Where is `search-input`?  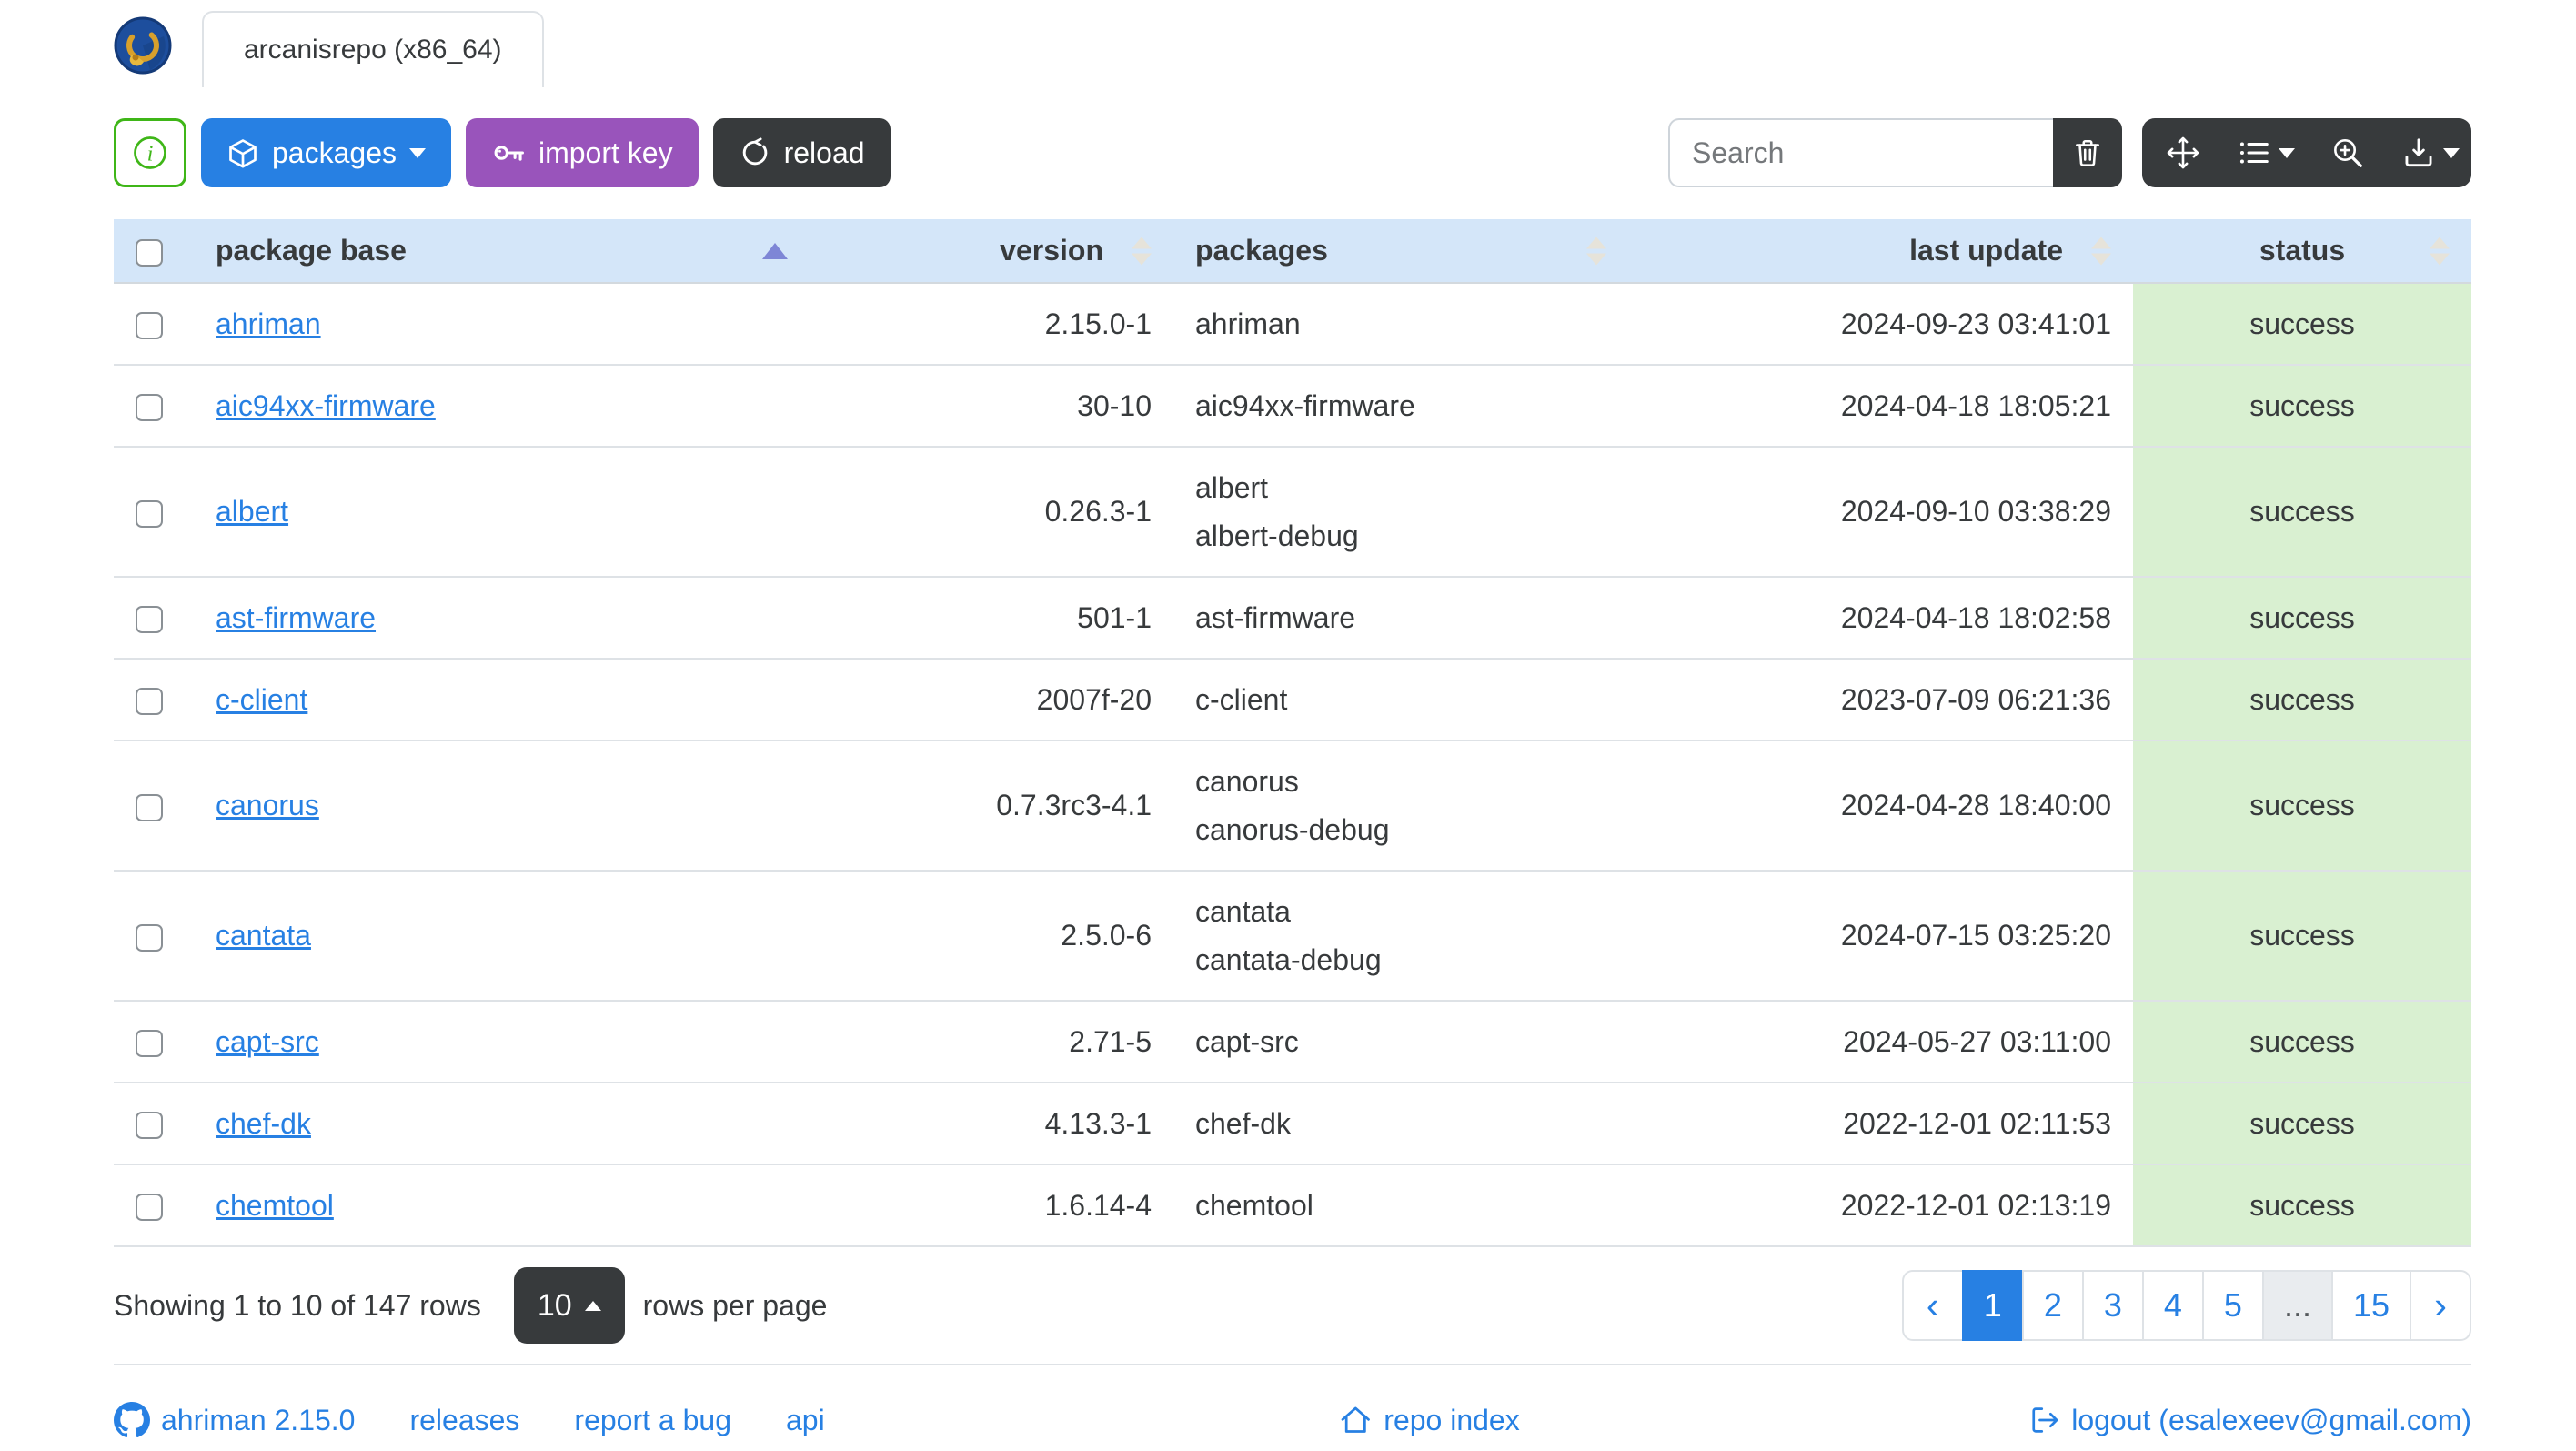 search-input is located at coordinates (1860, 152).